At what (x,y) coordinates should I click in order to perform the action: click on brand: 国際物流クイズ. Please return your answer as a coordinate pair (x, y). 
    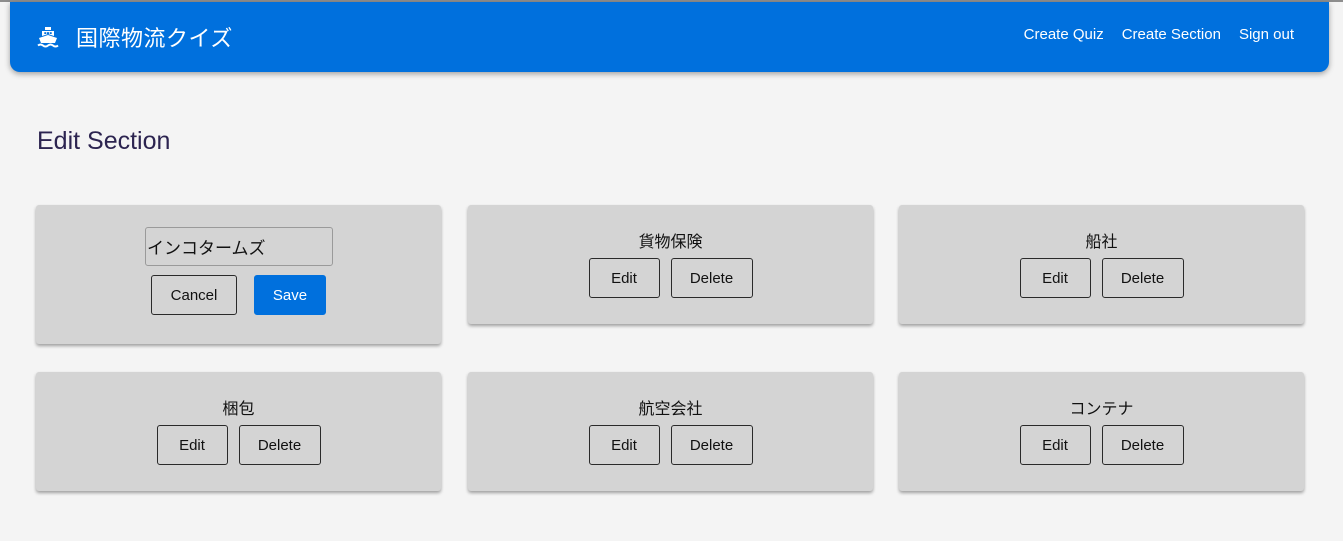
    Looking at the image, I should click on (134, 37).